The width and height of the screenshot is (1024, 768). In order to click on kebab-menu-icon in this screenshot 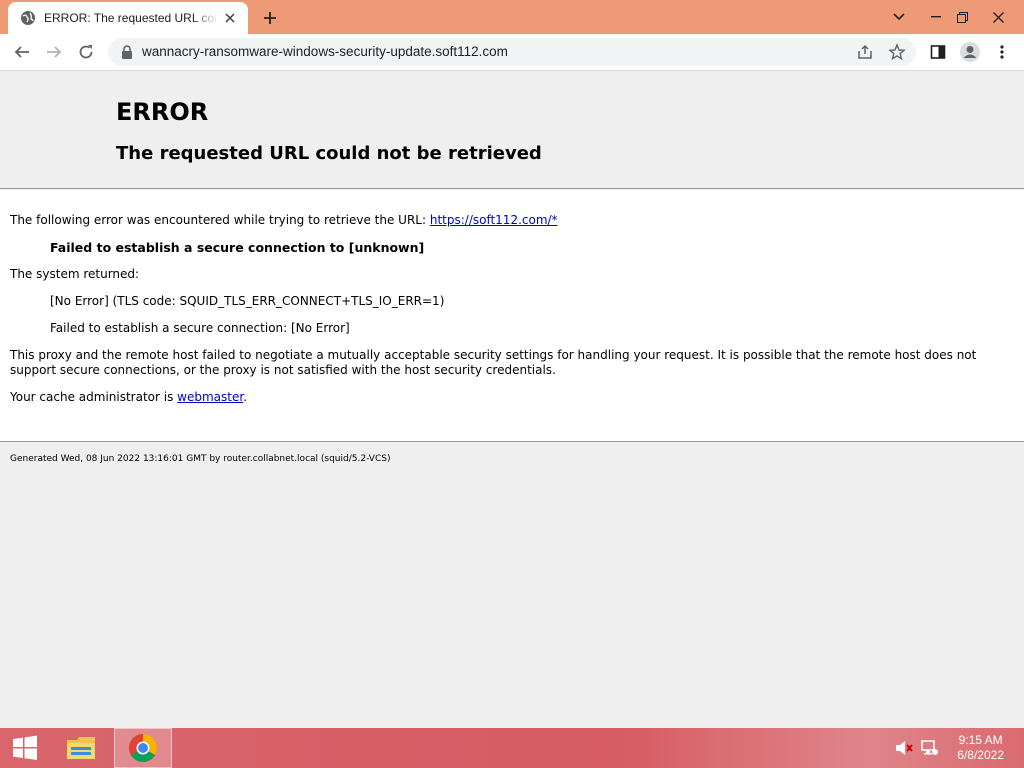, I will do `click(1002, 52)`.